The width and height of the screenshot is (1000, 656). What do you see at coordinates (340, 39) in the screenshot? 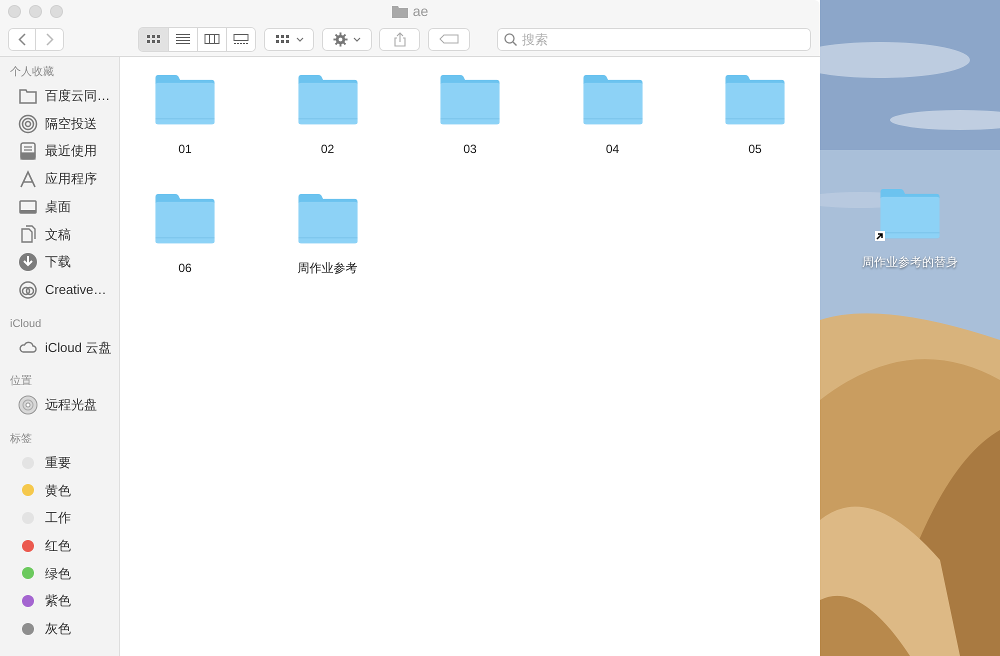
I see `settings-icon` at bounding box center [340, 39].